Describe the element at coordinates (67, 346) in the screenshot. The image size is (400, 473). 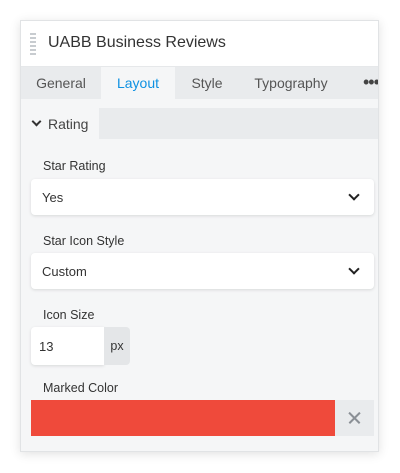
I see `icon-size-input` at that location.